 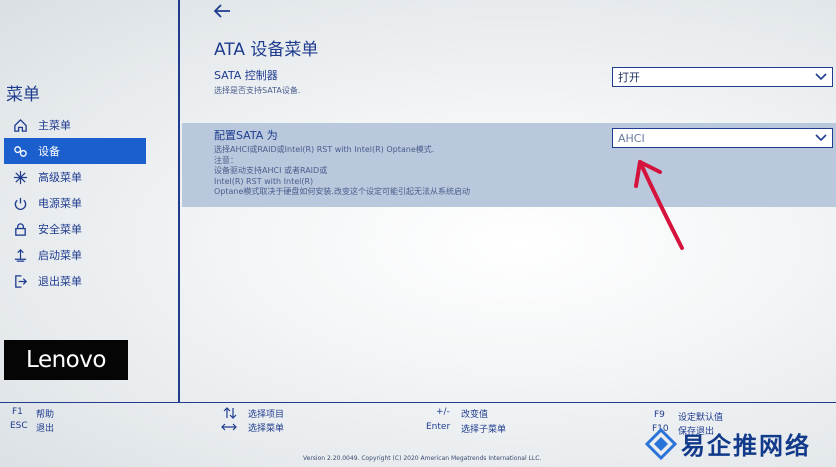 What do you see at coordinates (20, 125) in the screenshot?
I see `home-icon` at bounding box center [20, 125].